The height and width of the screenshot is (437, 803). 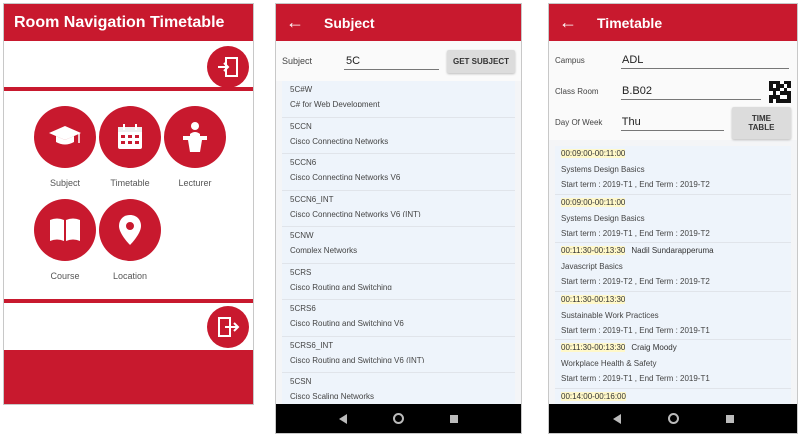 What do you see at coordinates (761, 122) in the screenshot?
I see `time-table-button: TIME TABLE` at bounding box center [761, 122].